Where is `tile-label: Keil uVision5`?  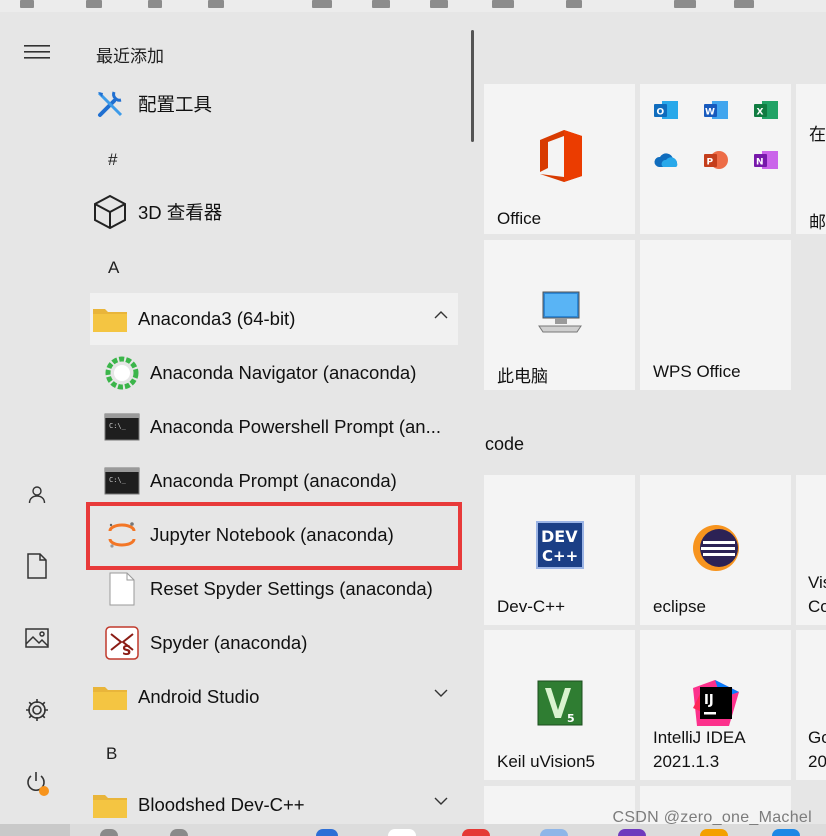
tile-label: Keil uVision5 is located at coordinates (546, 761).